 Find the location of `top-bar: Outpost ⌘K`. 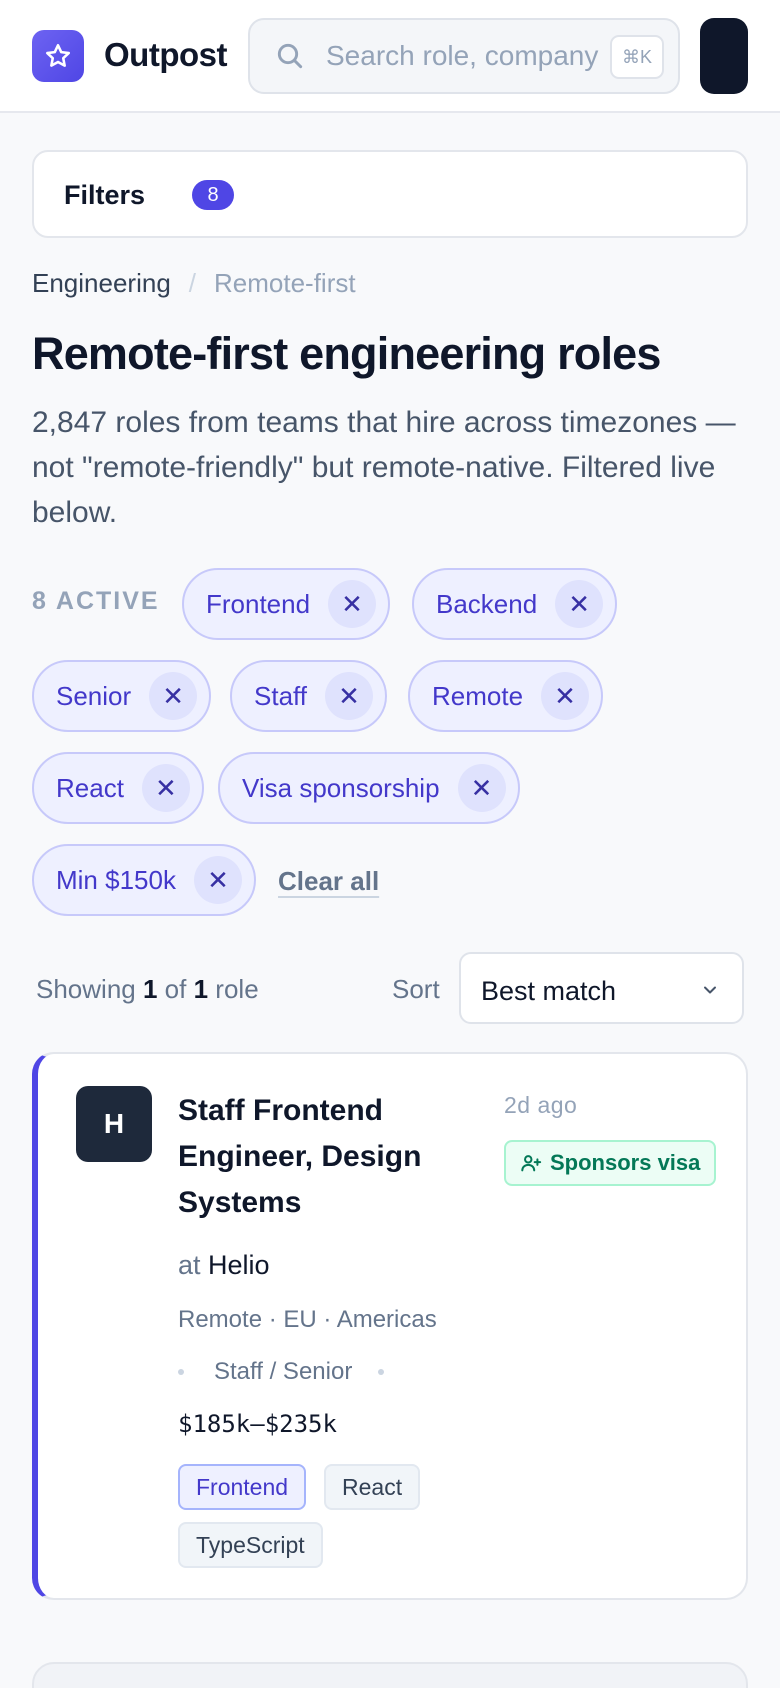

top-bar: Outpost ⌘K is located at coordinates (390, 56).